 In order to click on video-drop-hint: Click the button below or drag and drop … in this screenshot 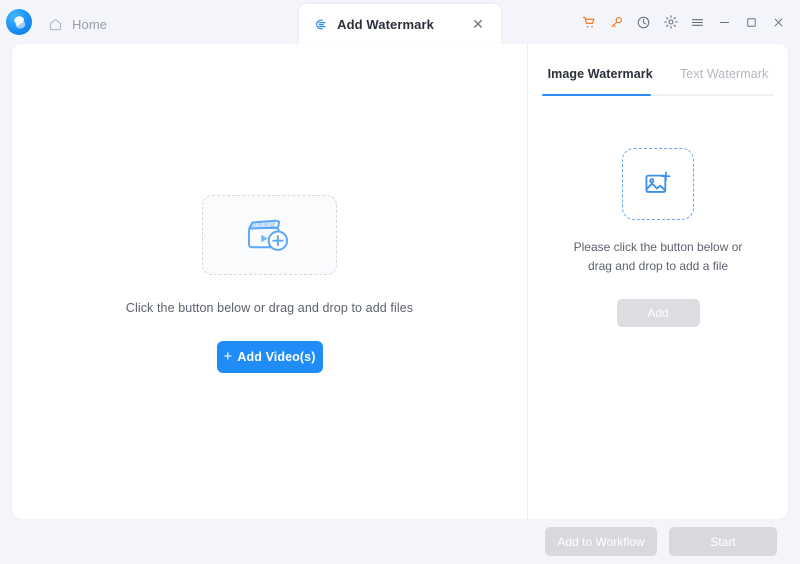, I will do `click(269, 308)`.